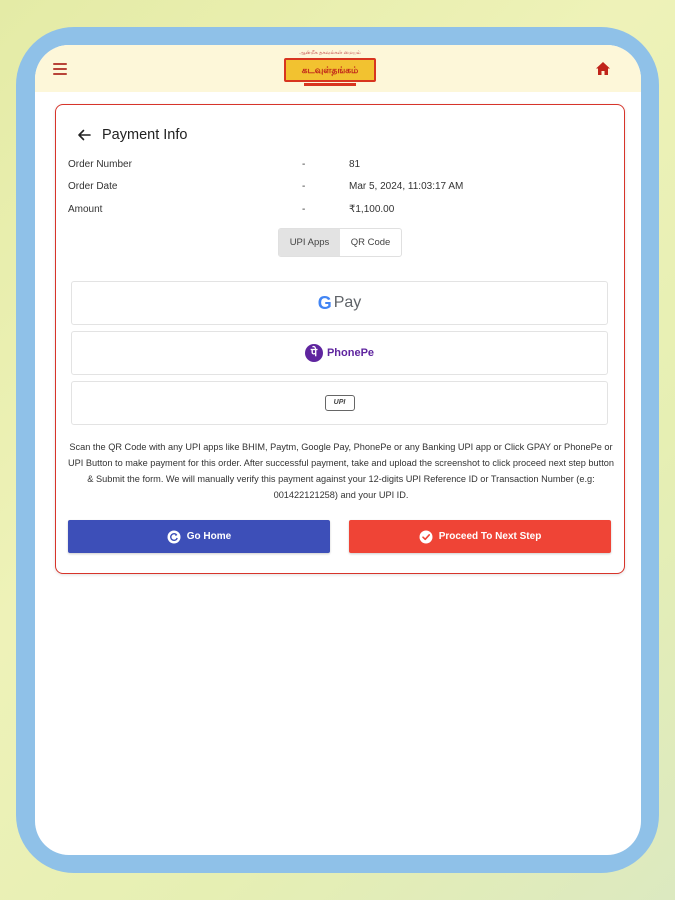 Image resolution: width=675 pixels, height=900 pixels. I want to click on upi-button: UPI, so click(339, 403).